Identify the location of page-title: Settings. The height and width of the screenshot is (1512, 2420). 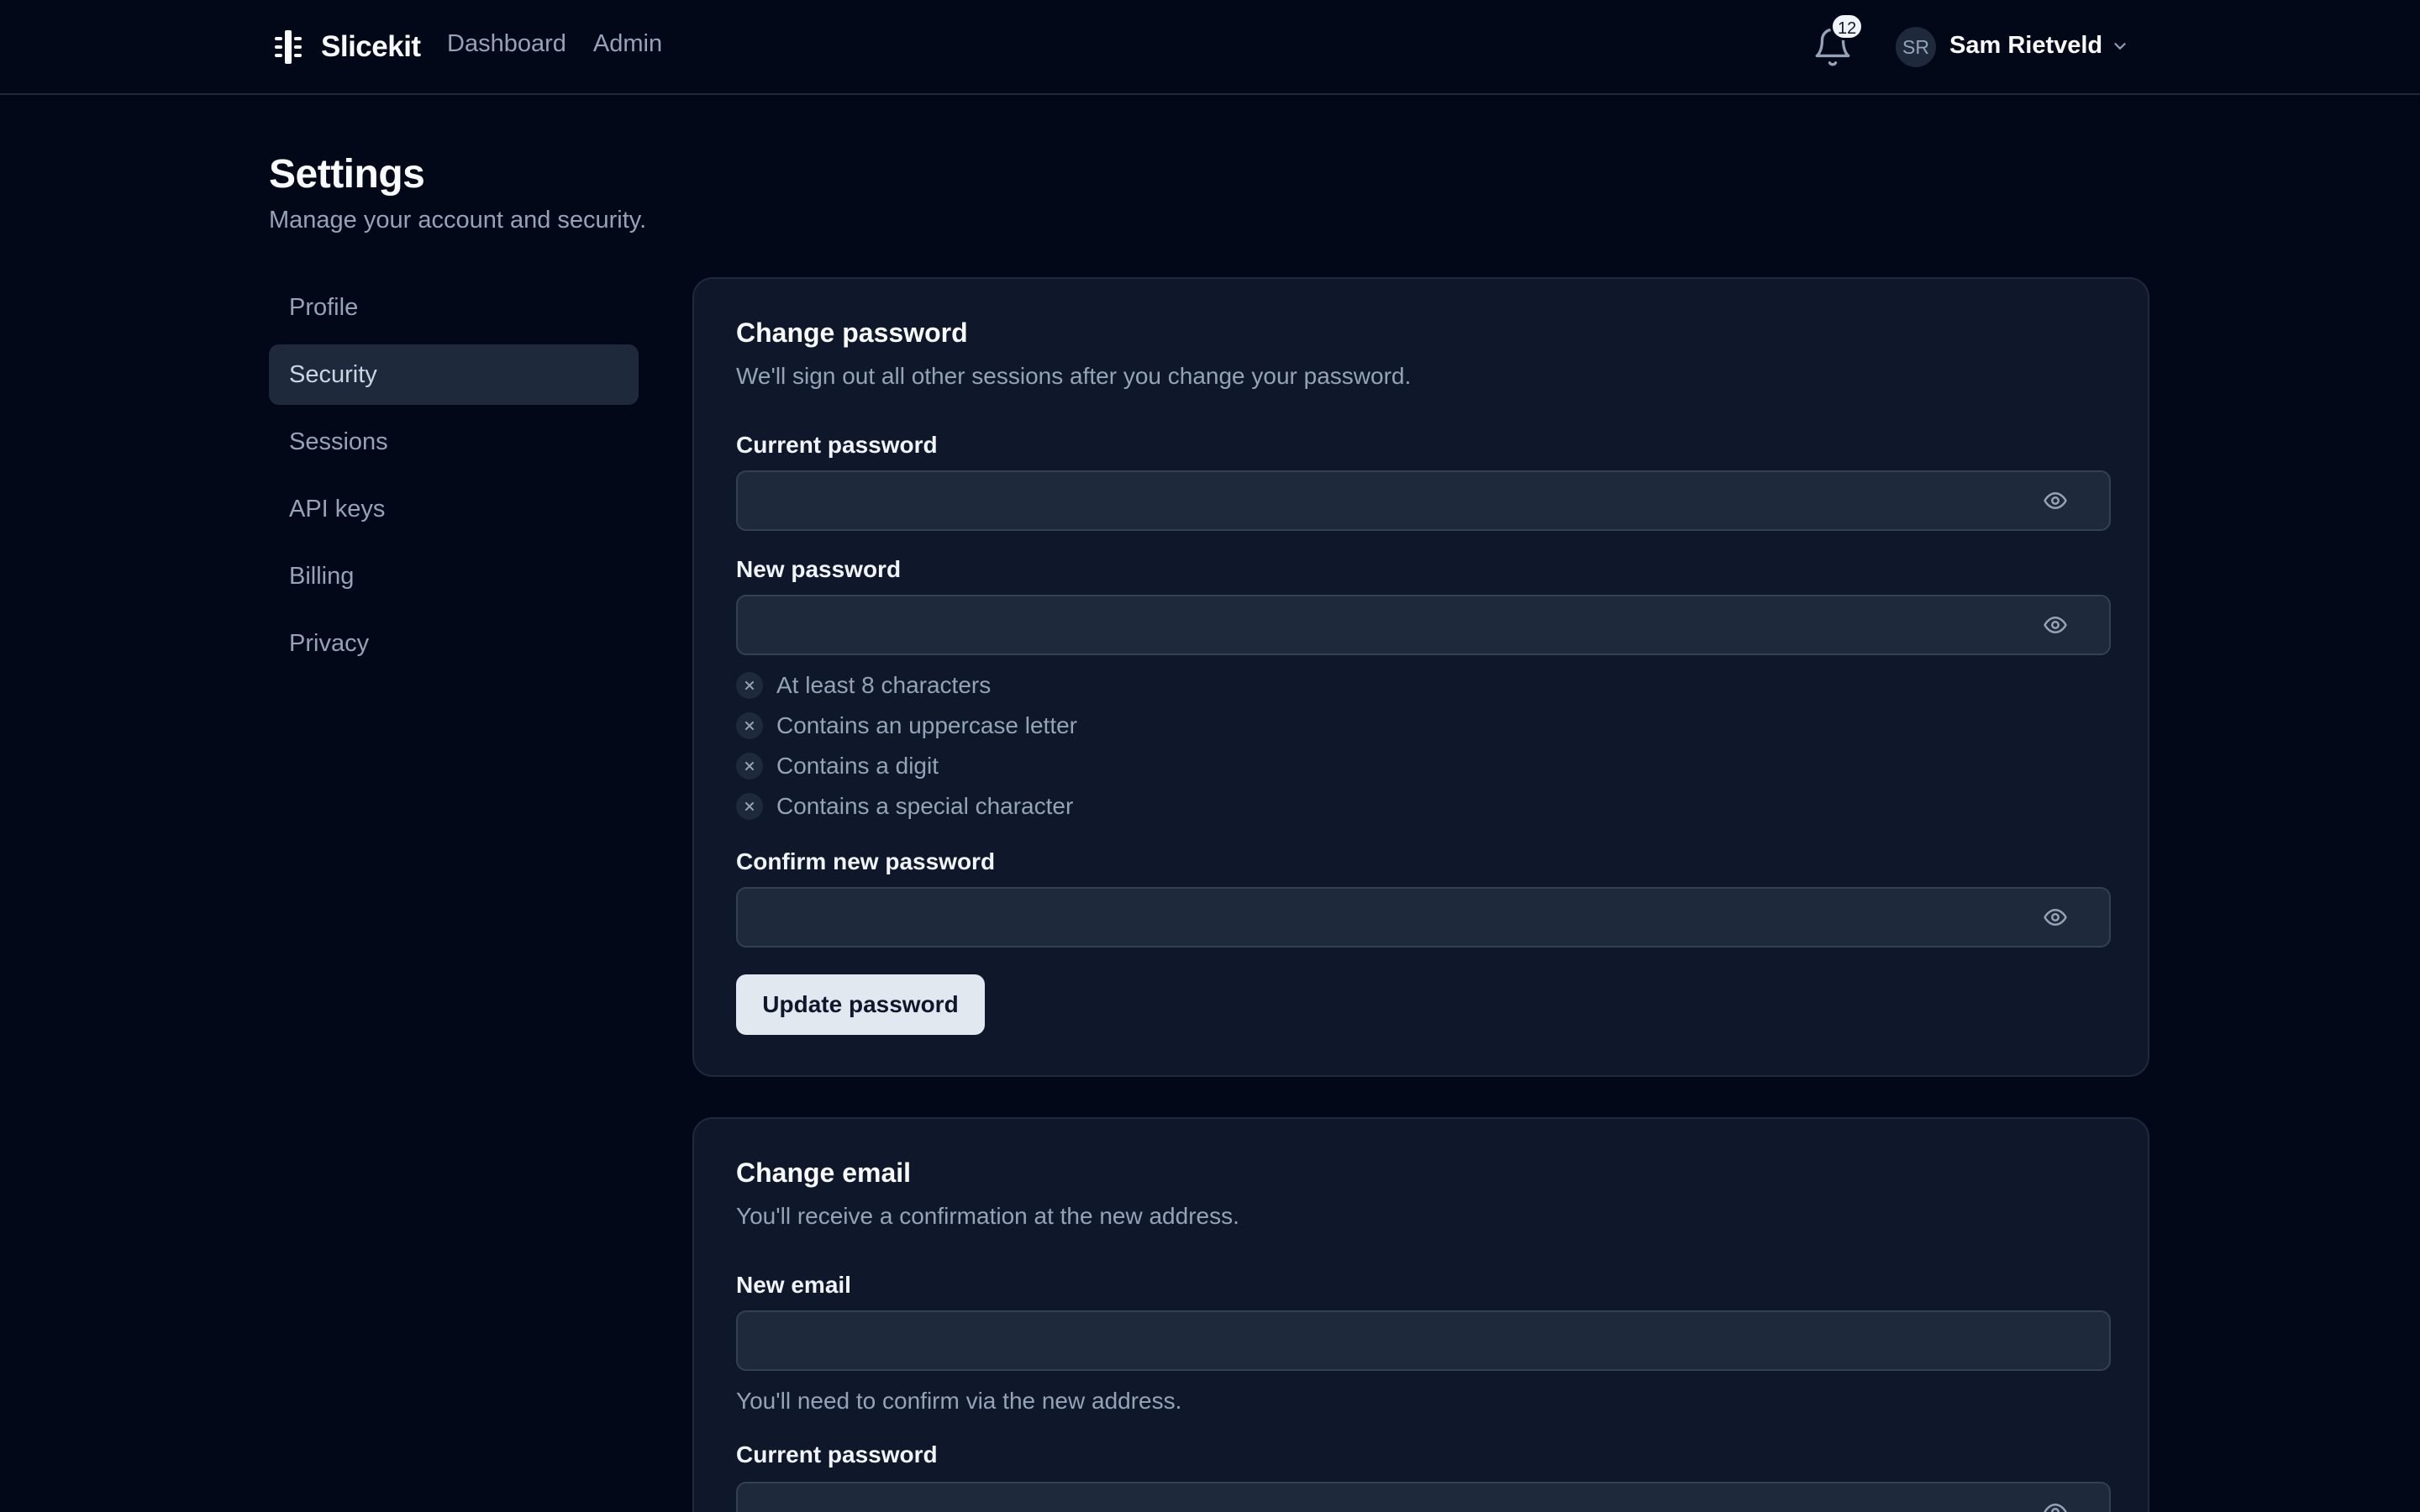
(347, 174).